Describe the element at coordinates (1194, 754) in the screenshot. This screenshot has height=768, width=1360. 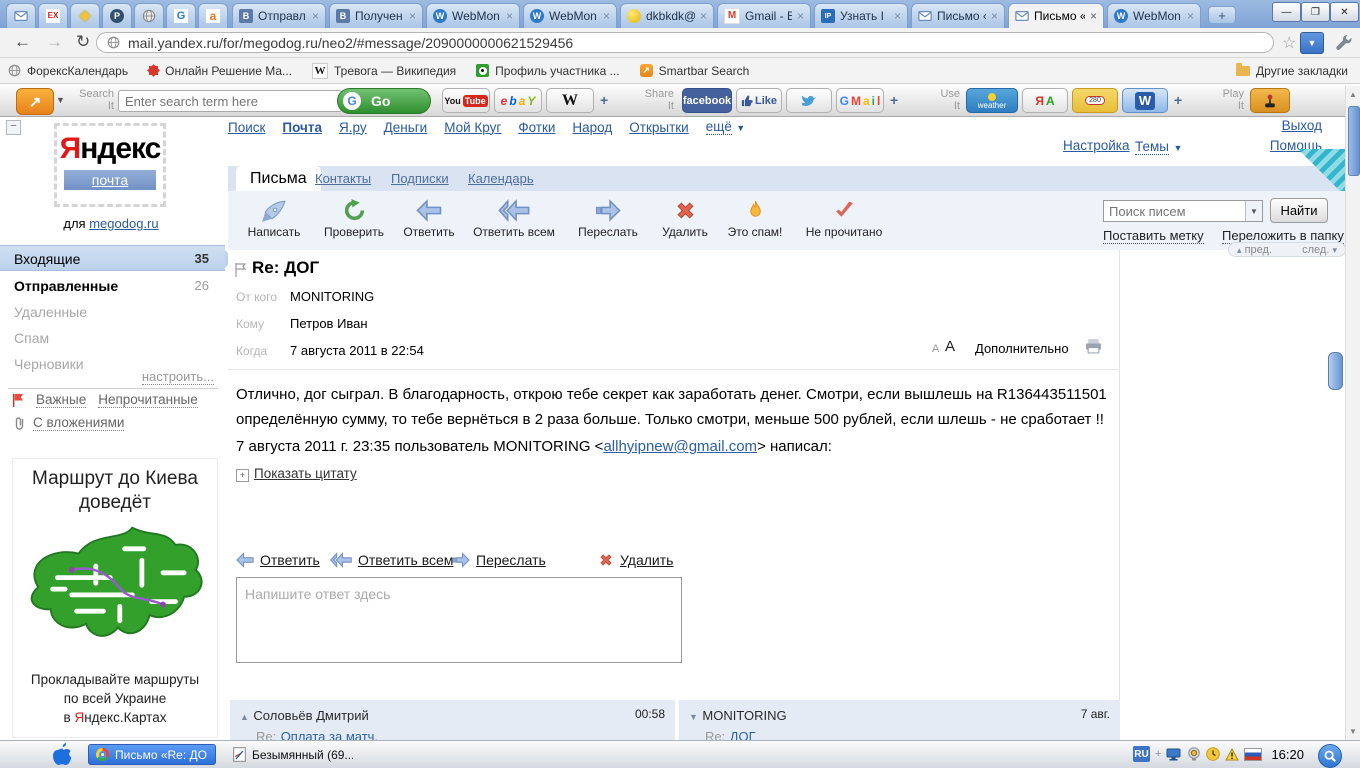
I see `webcam-agent-icon` at that location.